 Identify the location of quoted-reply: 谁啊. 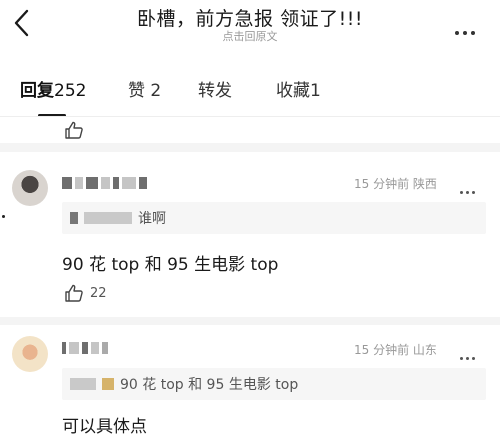
(274, 218).